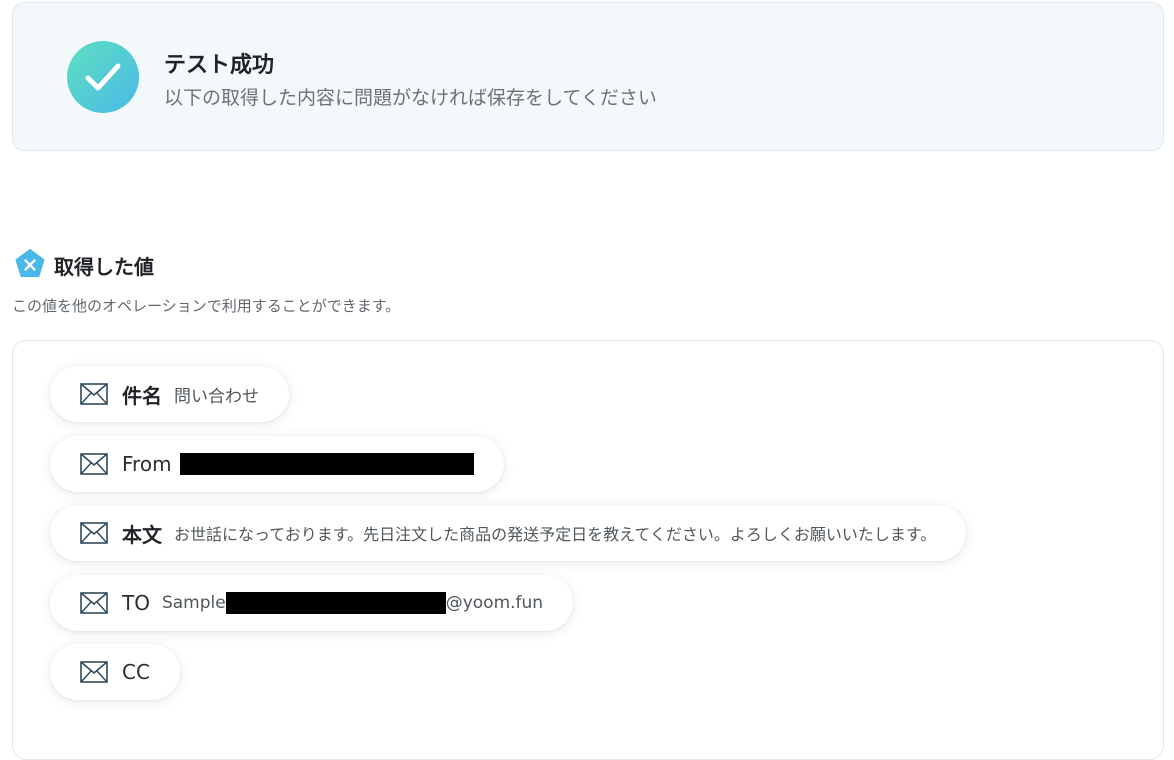 The image size is (1174, 760). I want to click on section-description: この値を他のオペレーションで利用することができます。, so click(206, 306).